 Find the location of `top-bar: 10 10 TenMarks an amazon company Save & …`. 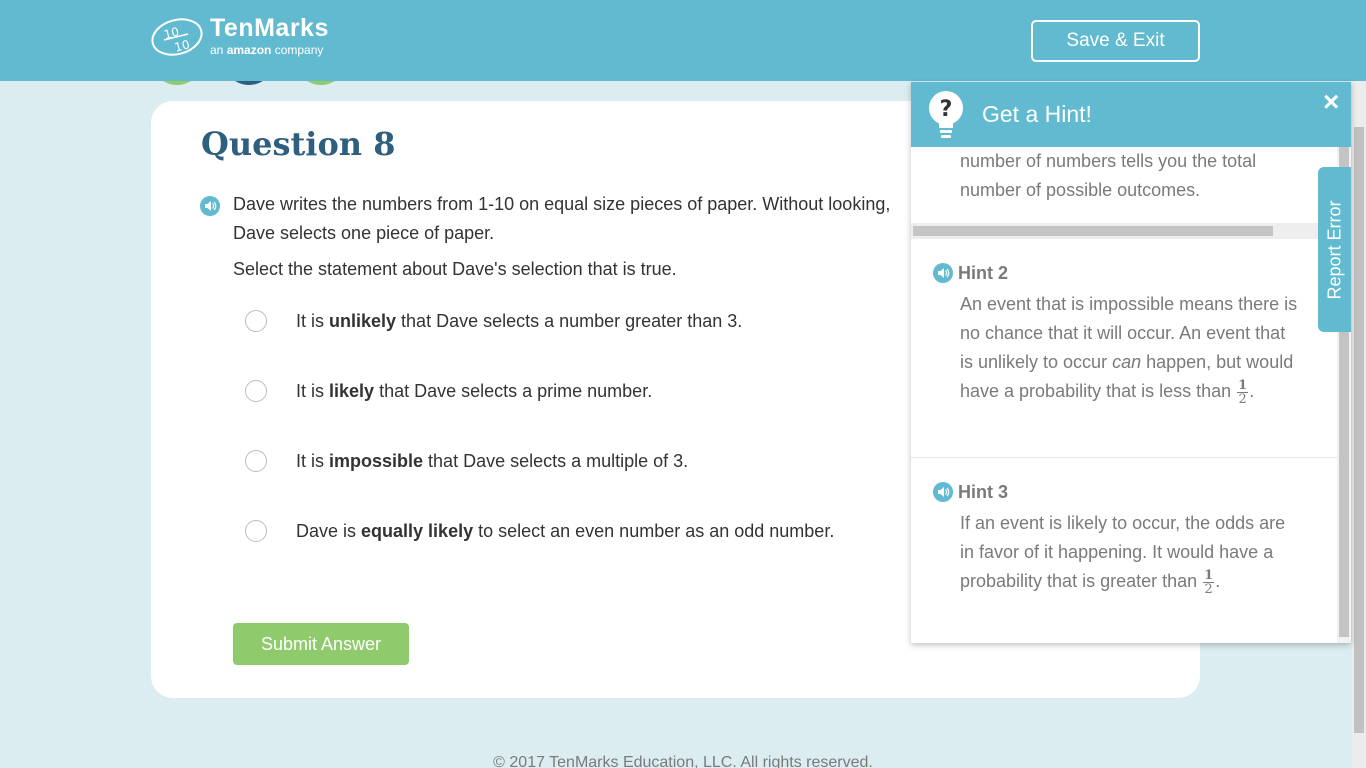

top-bar: 10 10 TenMarks an amazon company Save & … is located at coordinates (683, 40).